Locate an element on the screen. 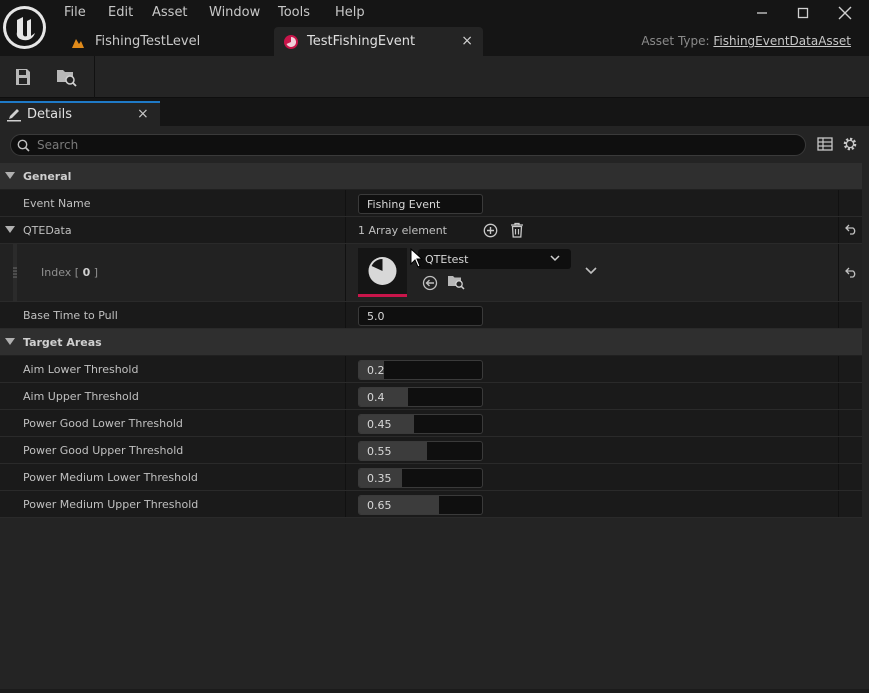 The height and width of the screenshot is (693, 869). drag-handle is located at coordinates (15, 273).